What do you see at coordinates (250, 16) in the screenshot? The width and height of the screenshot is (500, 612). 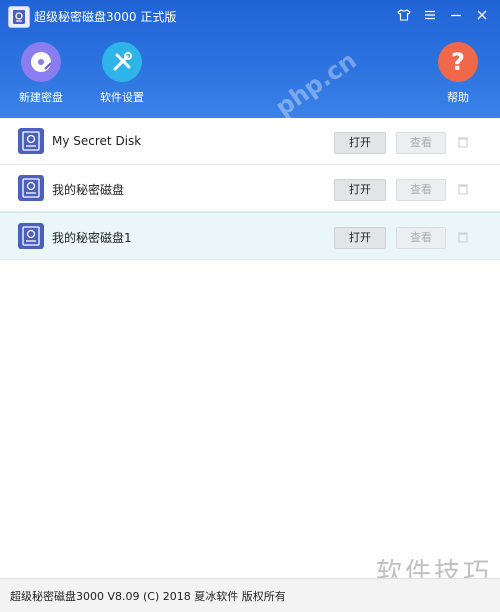 I see `title-bar: 超级秘密磁盘3000 正式版` at bounding box center [250, 16].